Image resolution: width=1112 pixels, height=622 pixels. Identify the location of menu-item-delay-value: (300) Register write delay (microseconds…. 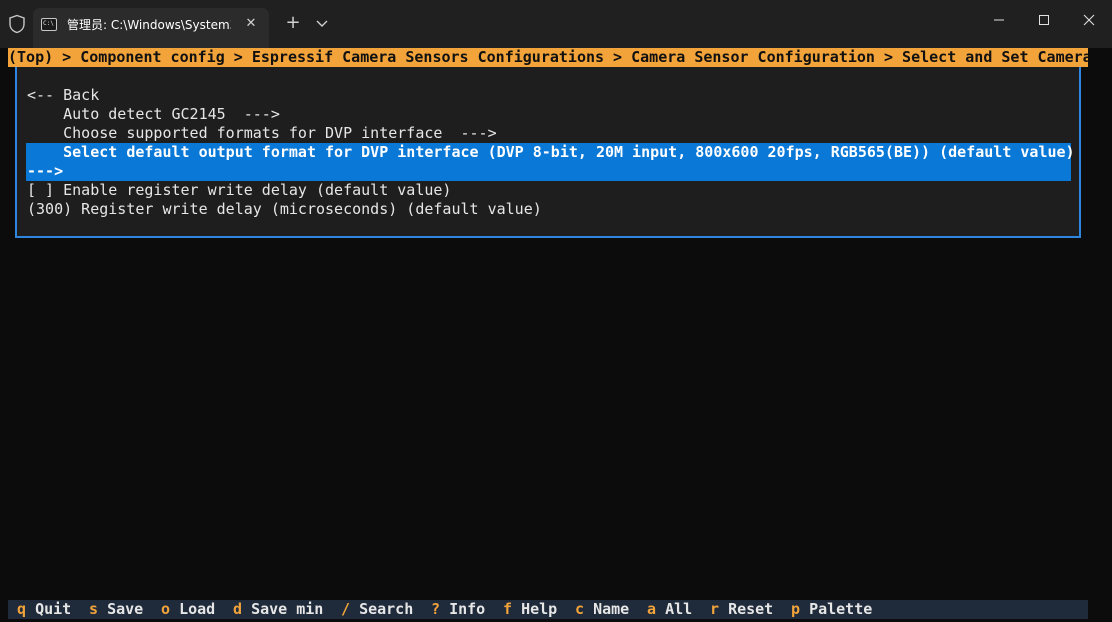
(284, 209).